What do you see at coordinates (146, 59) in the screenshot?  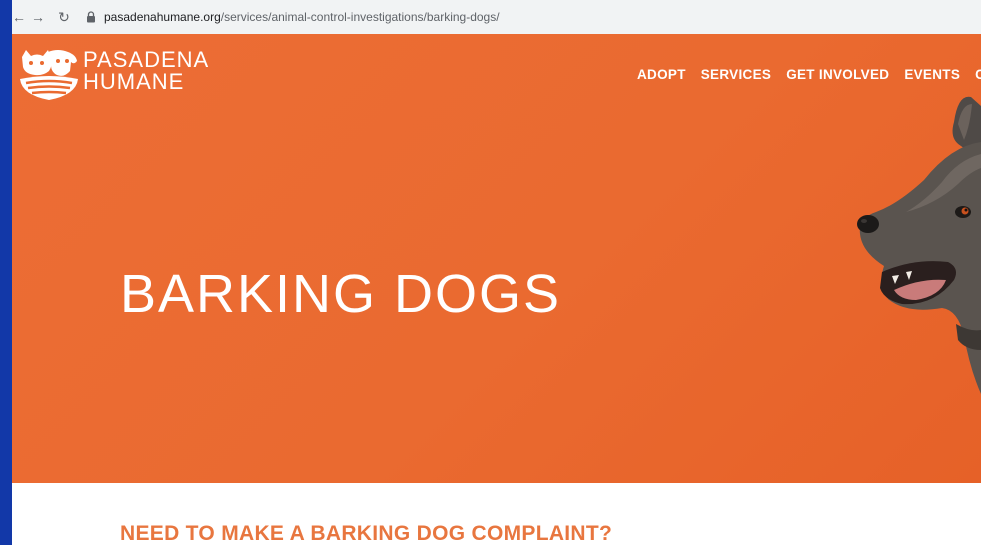 I see `logo-line-1: PASADENA` at bounding box center [146, 59].